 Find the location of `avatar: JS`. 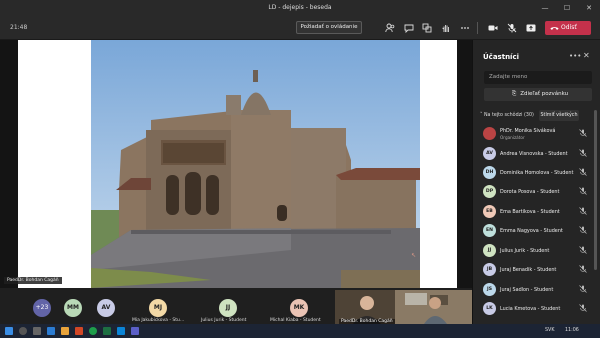

avatar: JS is located at coordinates (489, 289).